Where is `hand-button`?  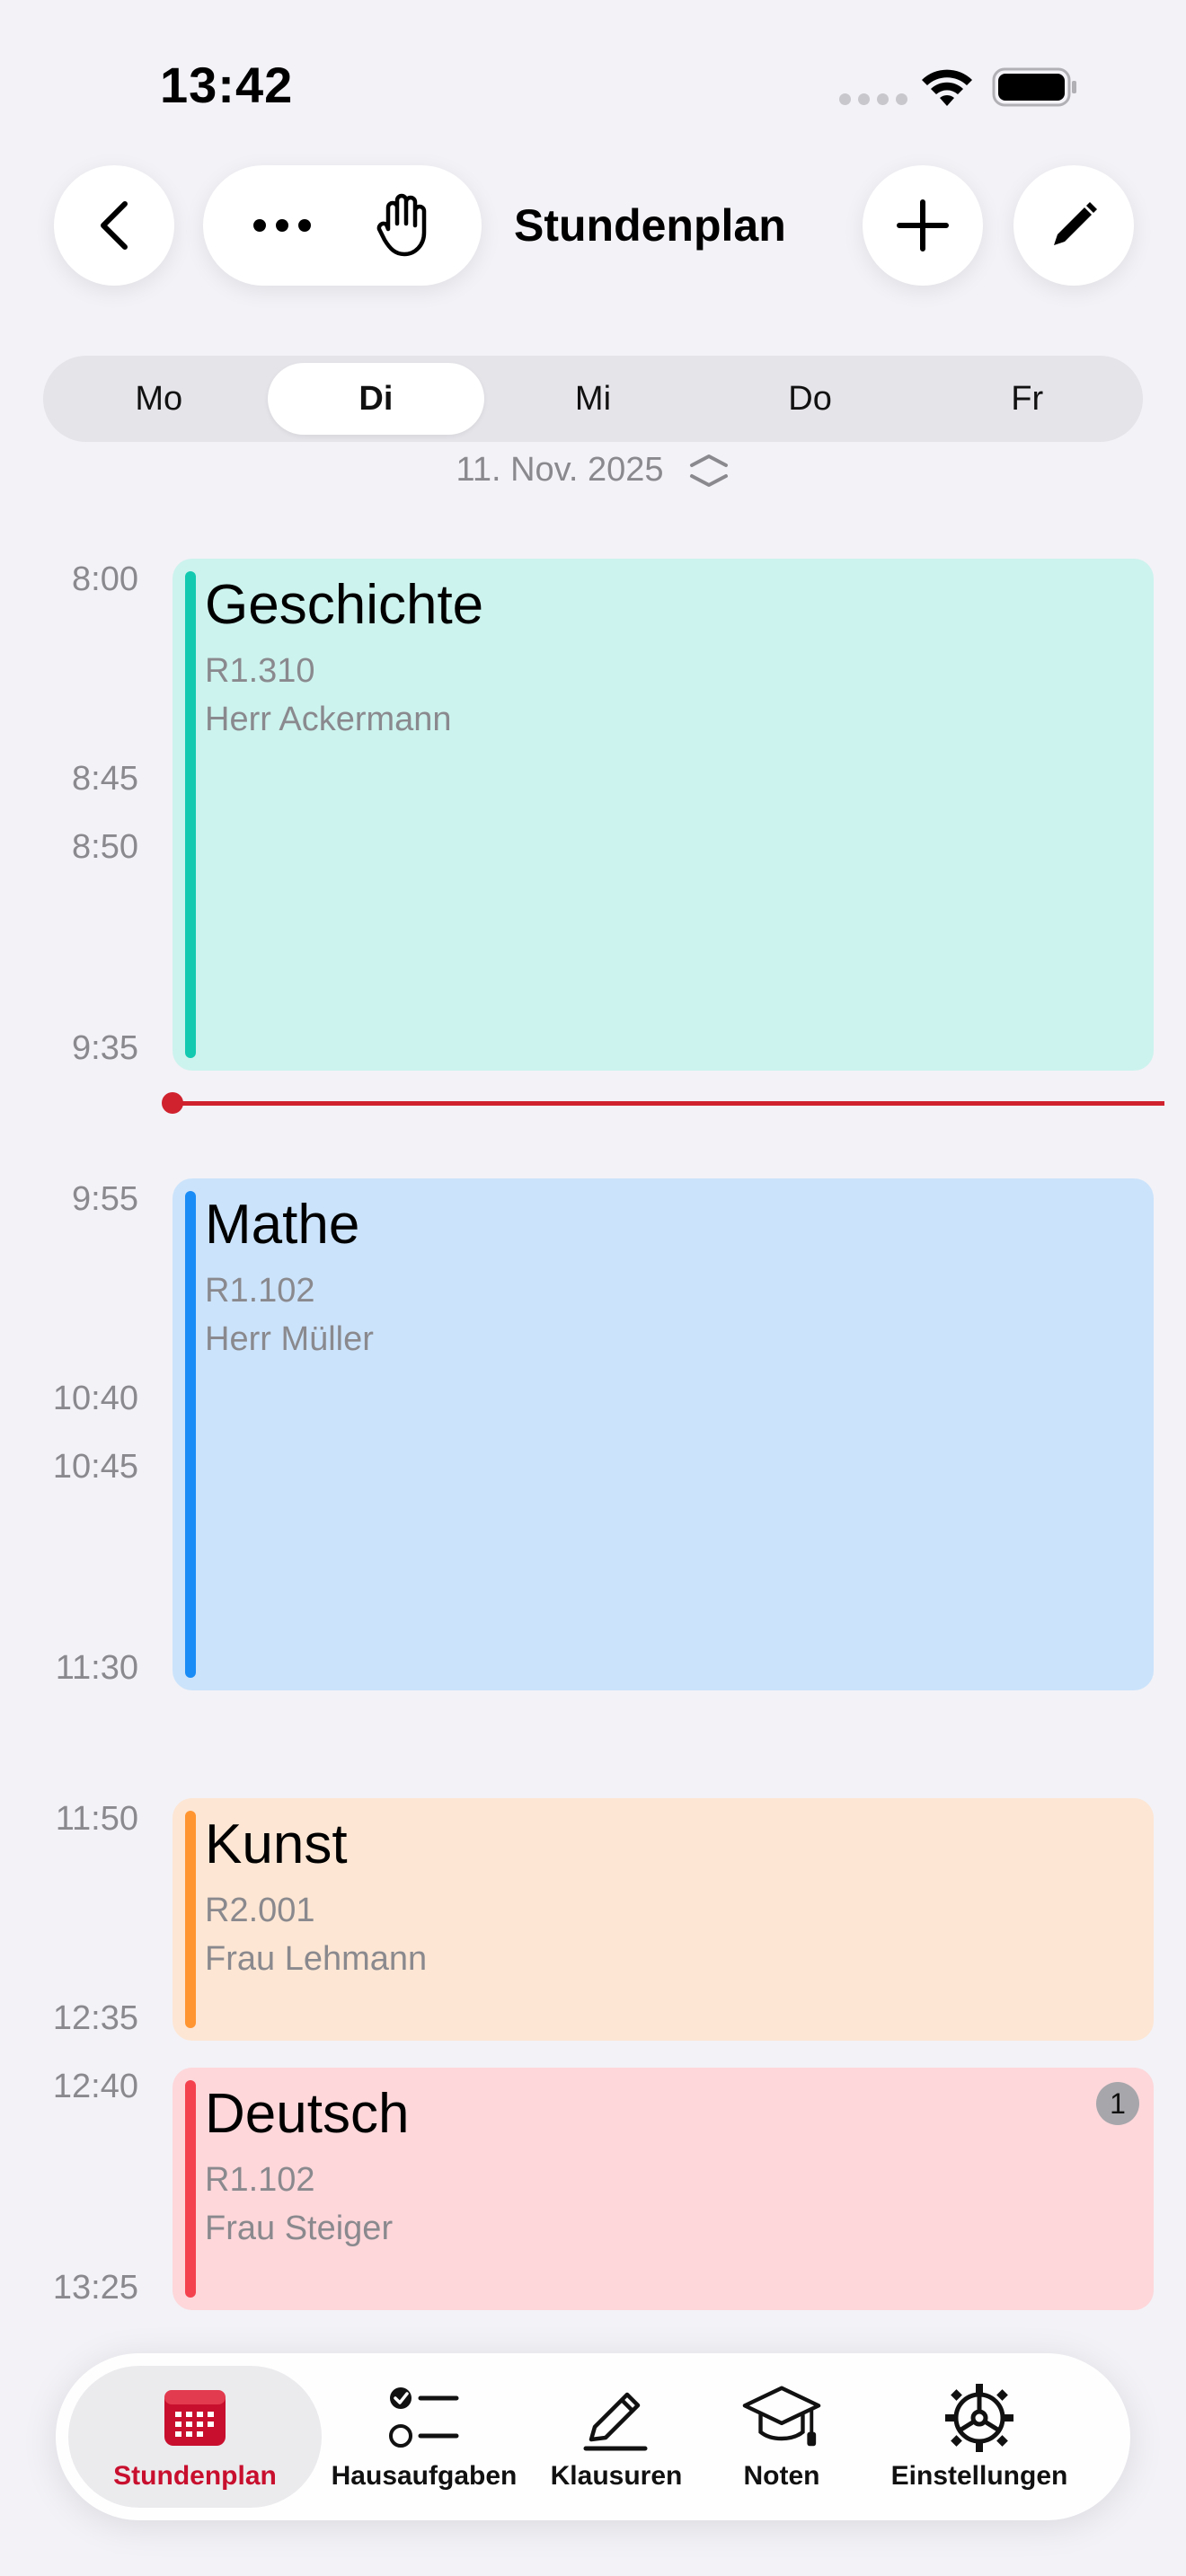
hand-button is located at coordinates (403, 225).